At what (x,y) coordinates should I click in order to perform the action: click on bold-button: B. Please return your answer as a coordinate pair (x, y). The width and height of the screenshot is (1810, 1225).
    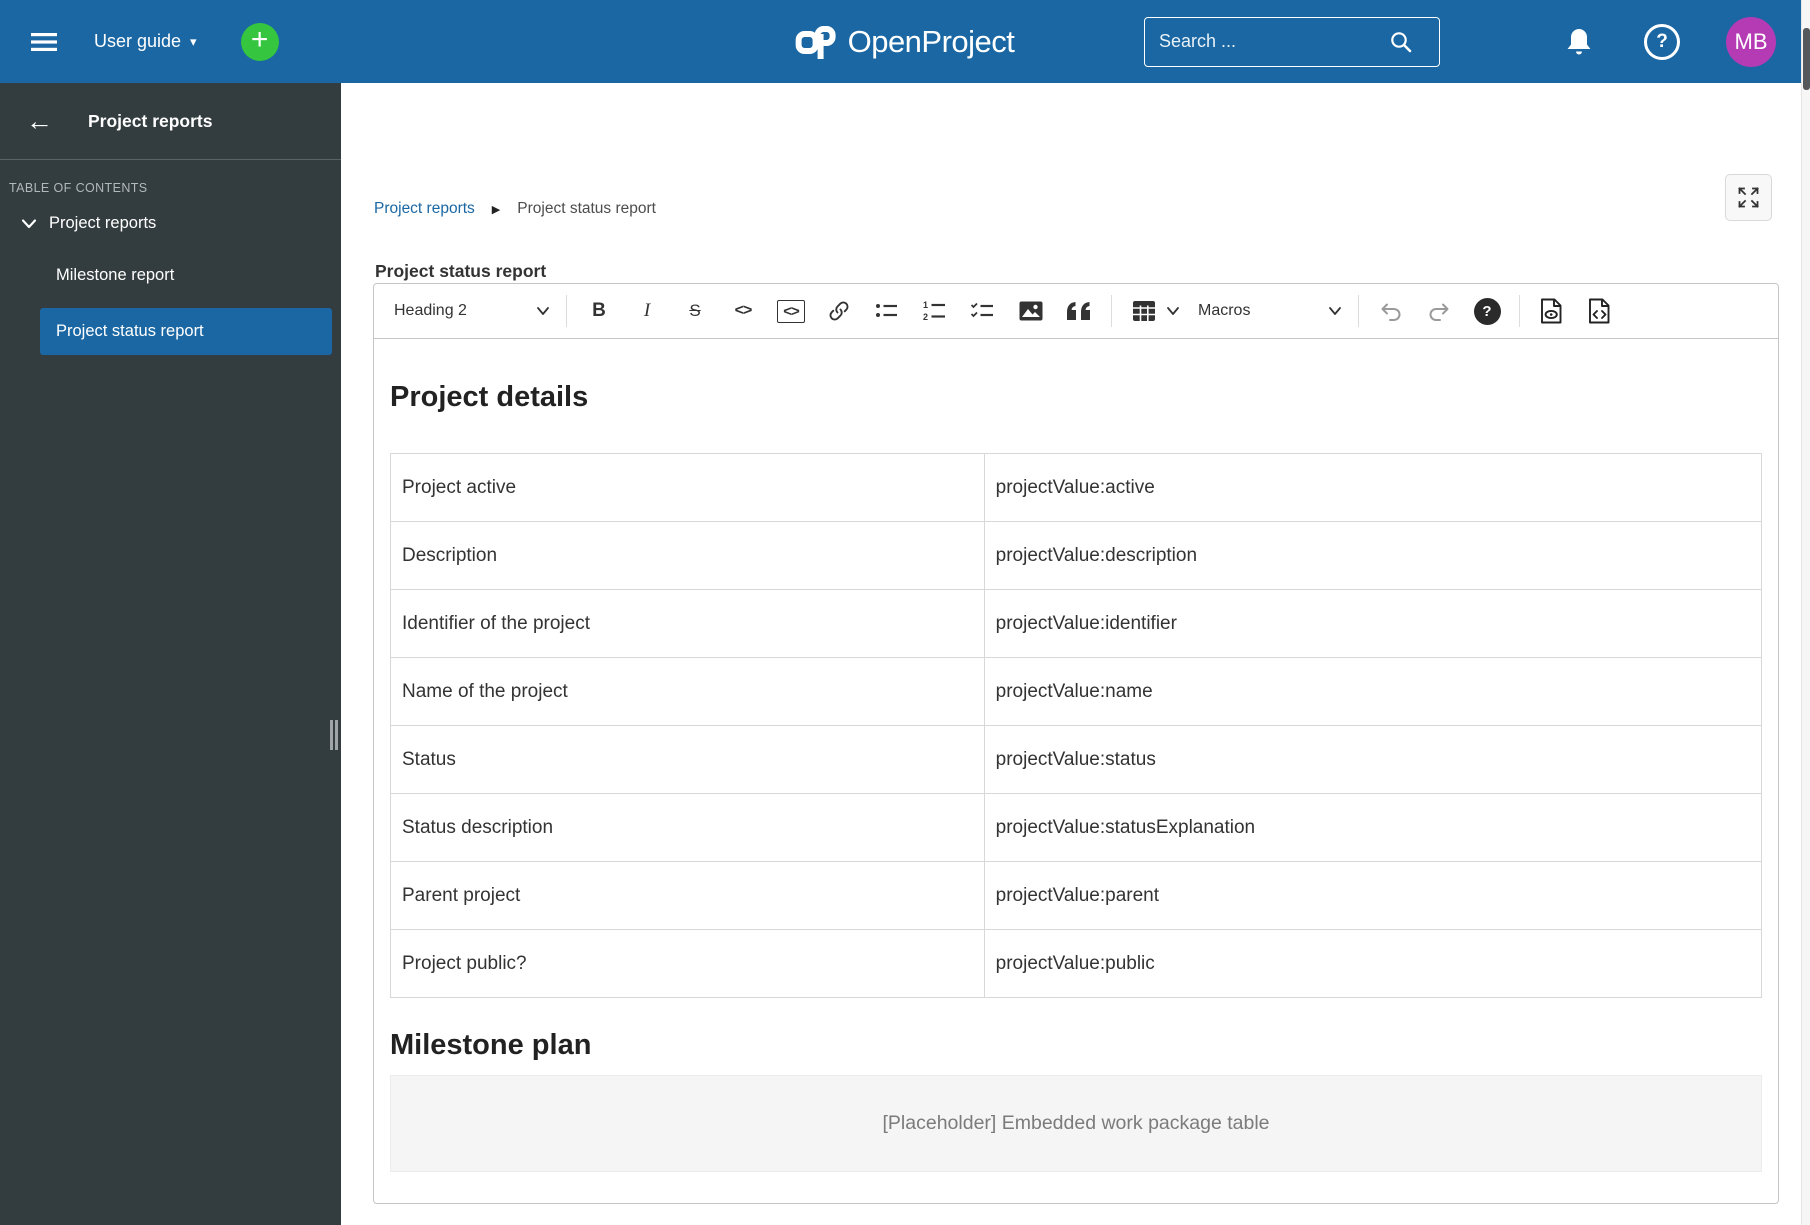
    Looking at the image, I should click on (599, 311).